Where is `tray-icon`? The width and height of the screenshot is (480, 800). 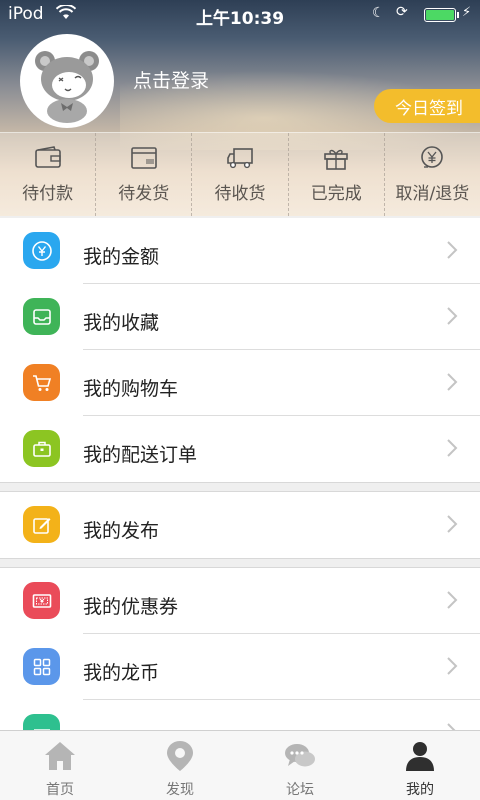
tray-icon is located at coordinates (41, 316).